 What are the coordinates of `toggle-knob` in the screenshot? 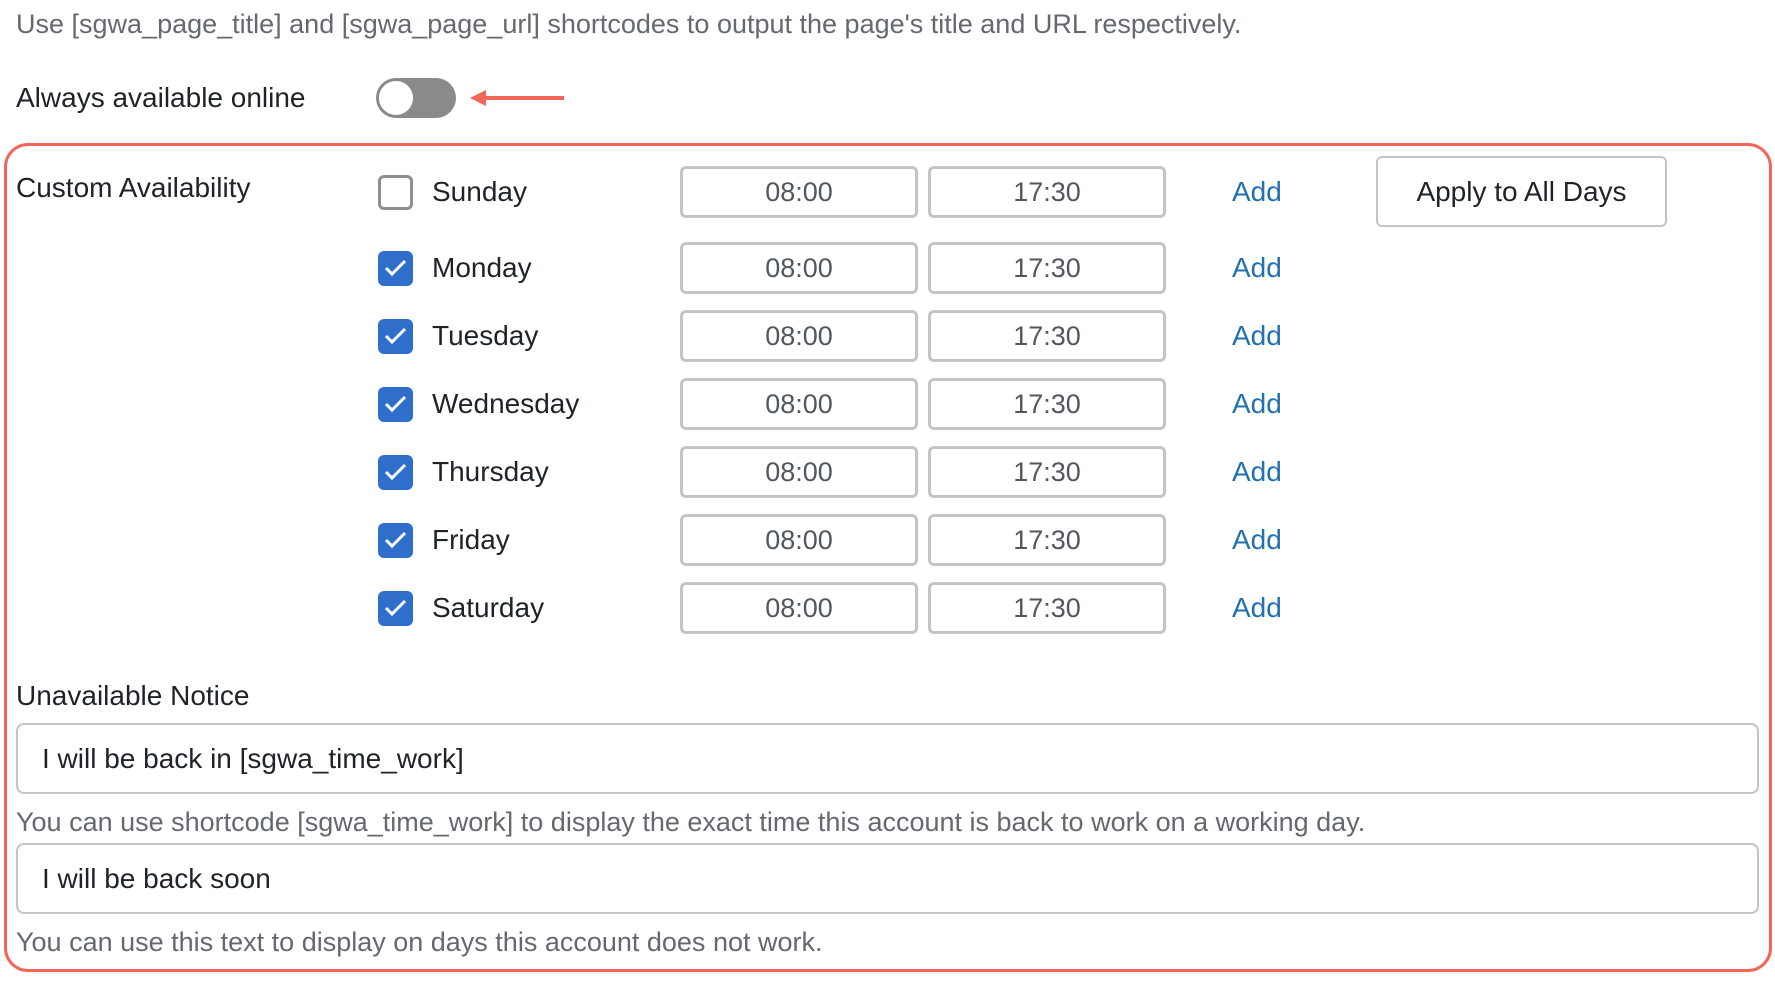 It's located at (396, 98).